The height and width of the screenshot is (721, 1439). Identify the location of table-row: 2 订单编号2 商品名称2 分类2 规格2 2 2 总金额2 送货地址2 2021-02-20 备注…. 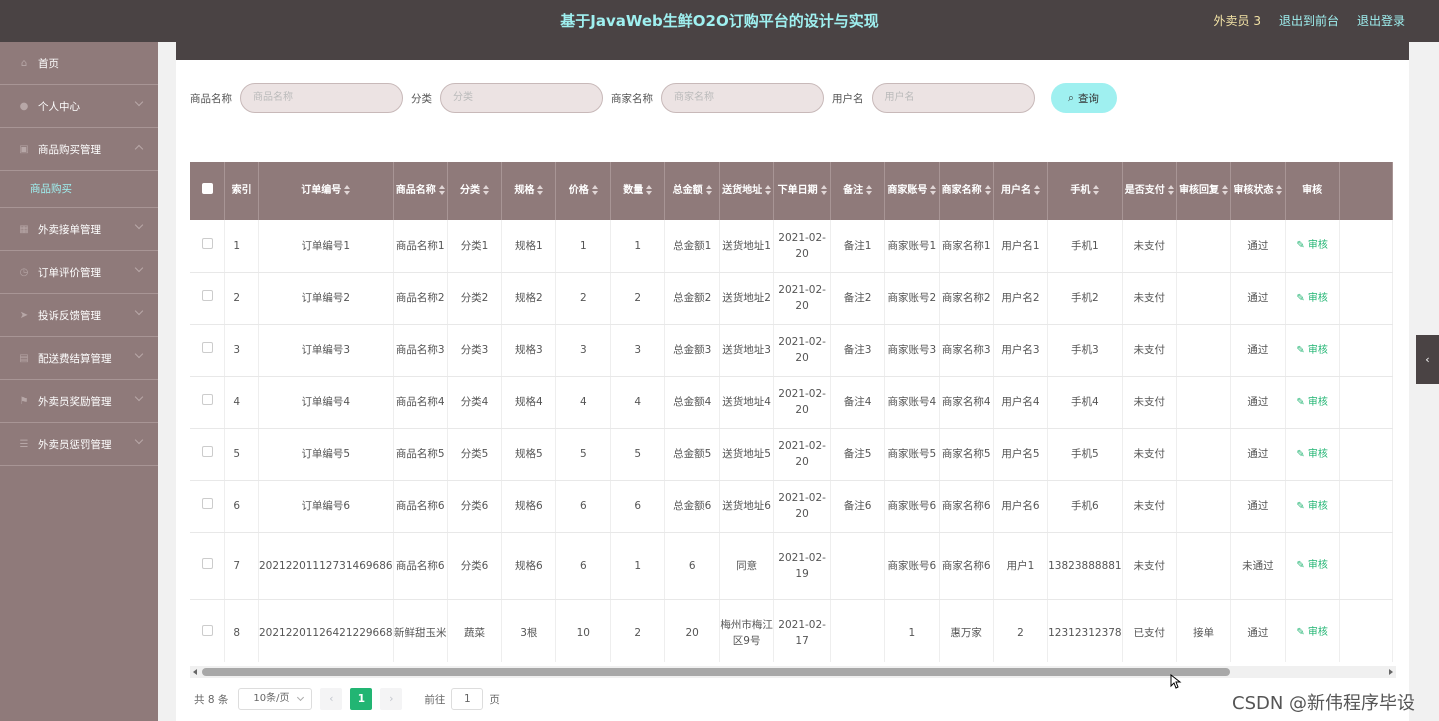
(791, 298).